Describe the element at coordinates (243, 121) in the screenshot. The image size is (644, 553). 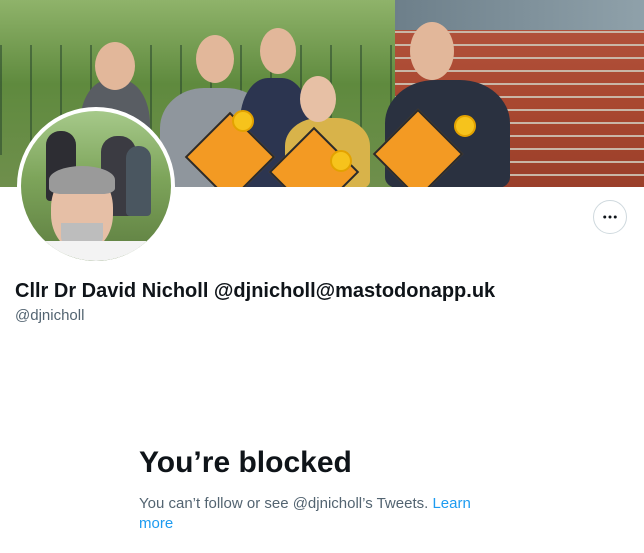
I see `rosette-left` at that location.